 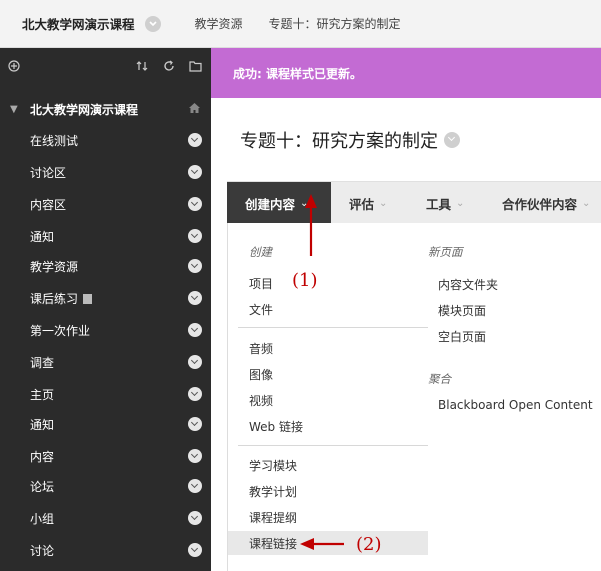 What do you see at coordinates (14, 68) in the screenshot?
I see `add-icon` at bounding box center [14, 68].